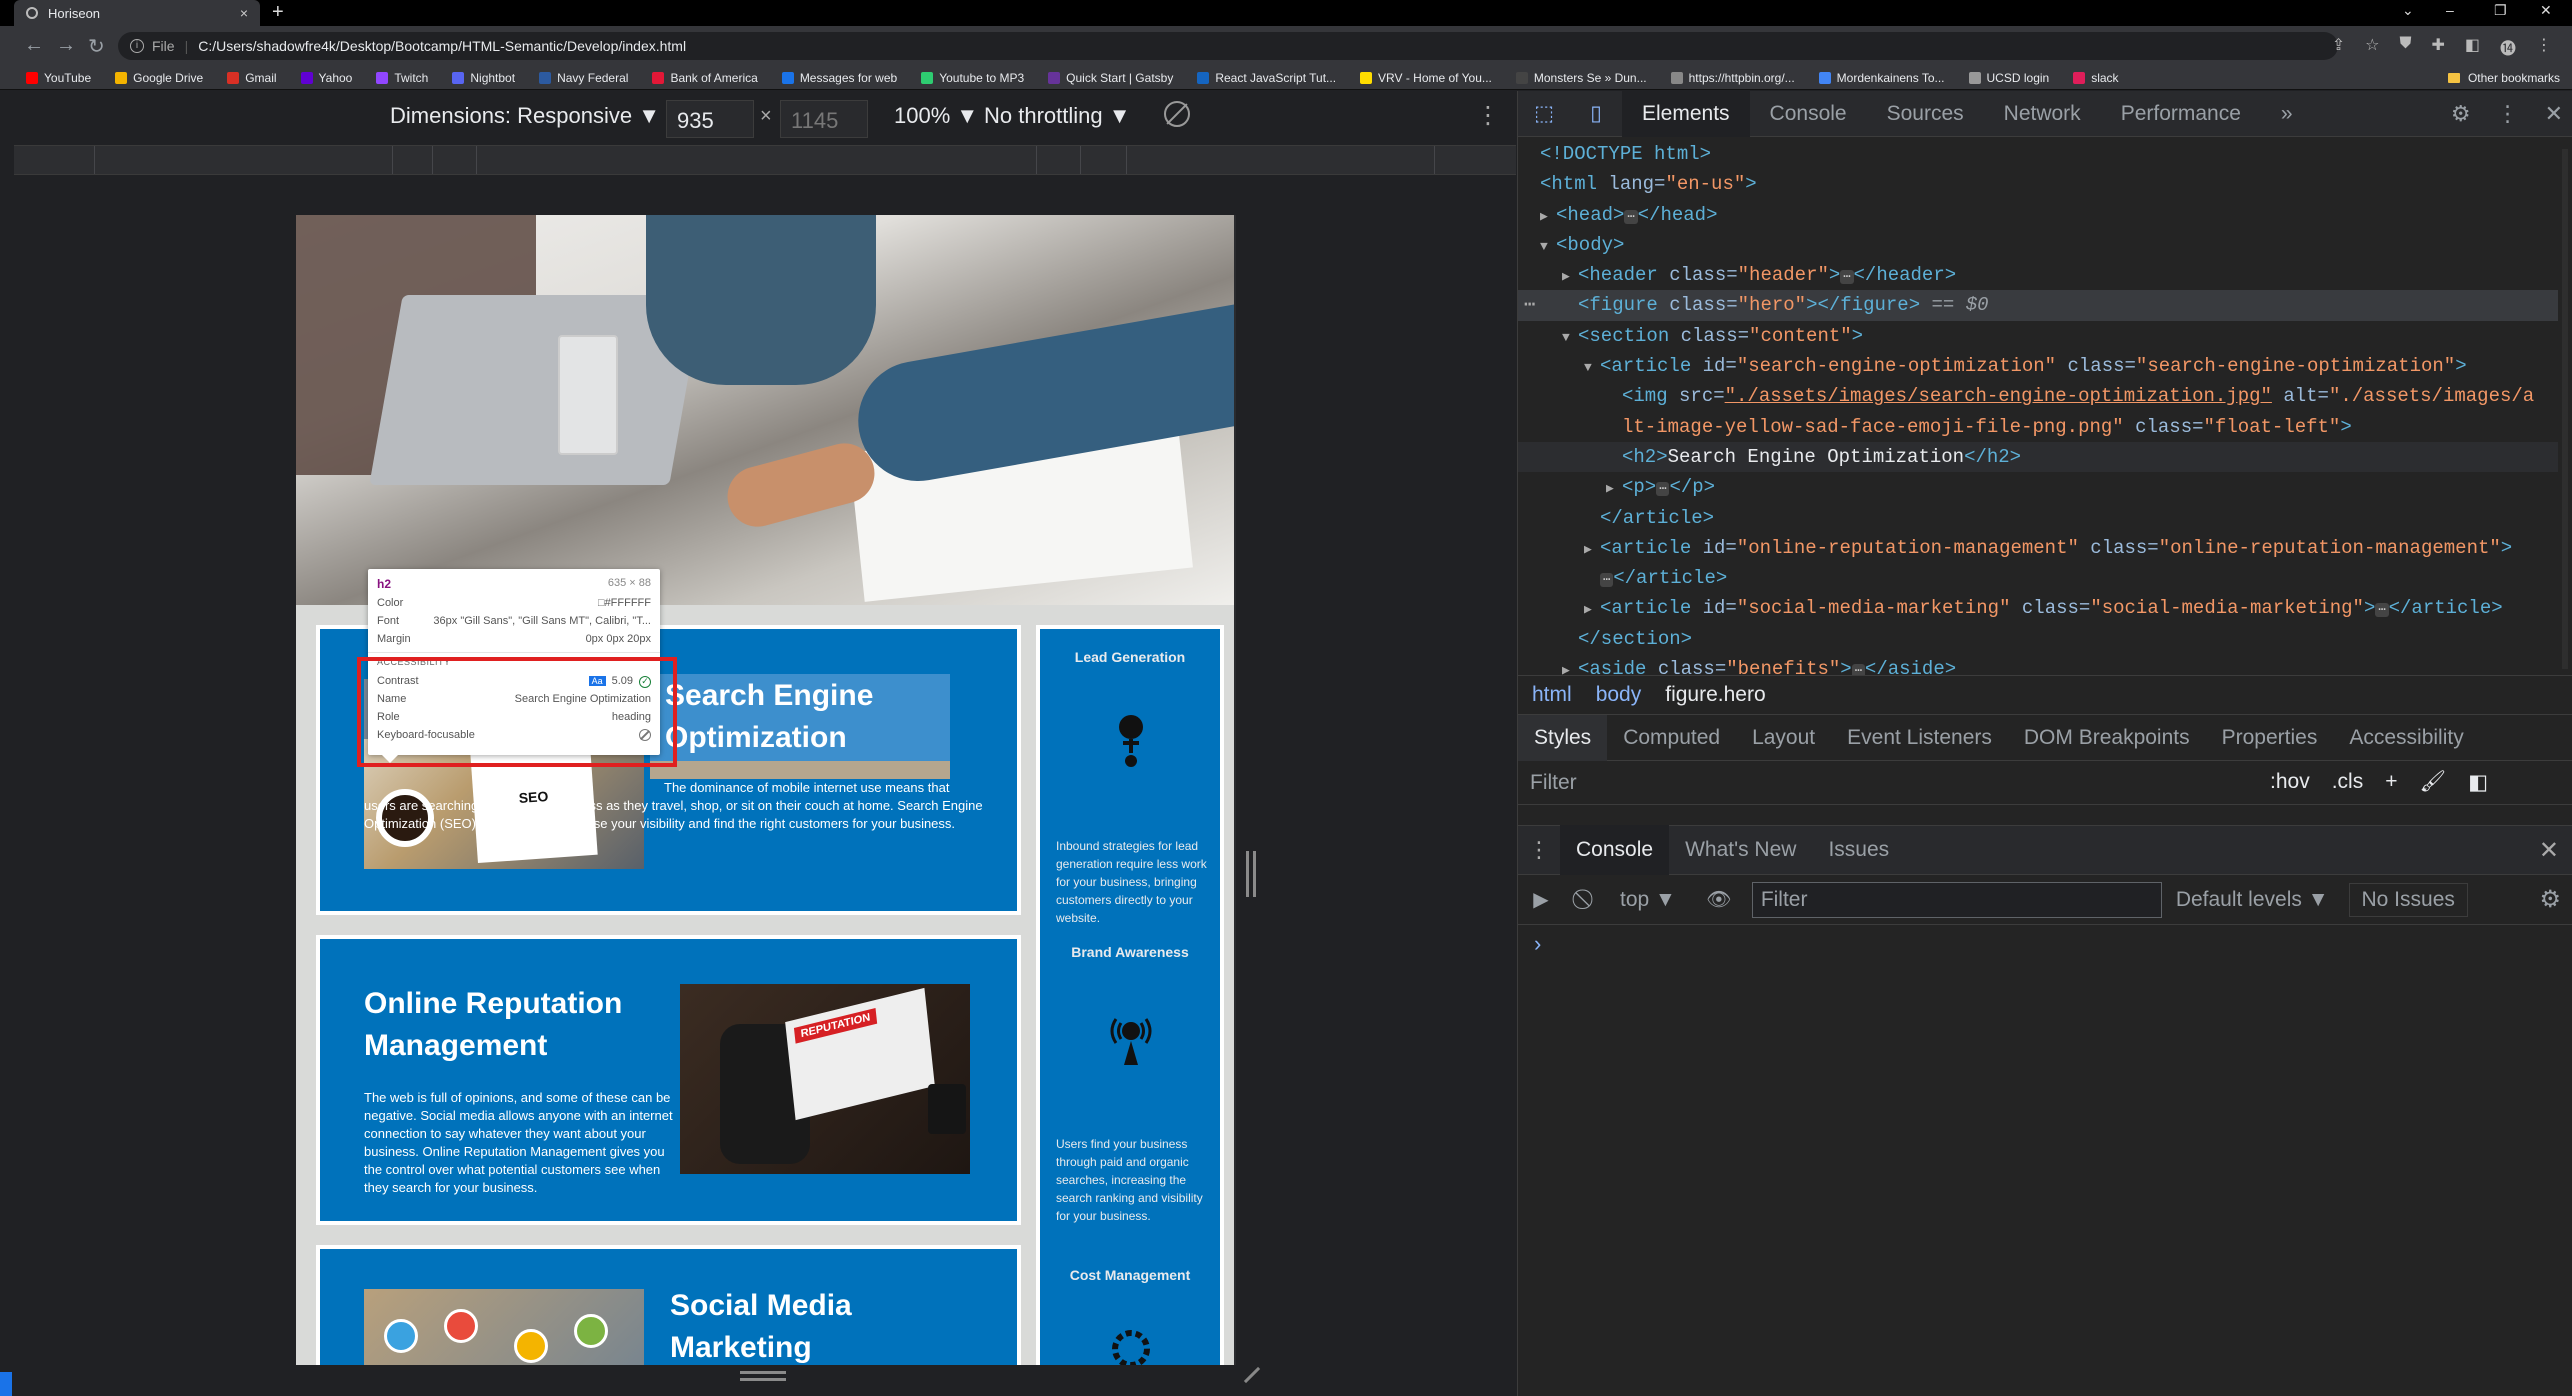  Describe the element at coordinates (2038, 518) in the screenshot. I see `dom-line-article-close: </article>` at that location.